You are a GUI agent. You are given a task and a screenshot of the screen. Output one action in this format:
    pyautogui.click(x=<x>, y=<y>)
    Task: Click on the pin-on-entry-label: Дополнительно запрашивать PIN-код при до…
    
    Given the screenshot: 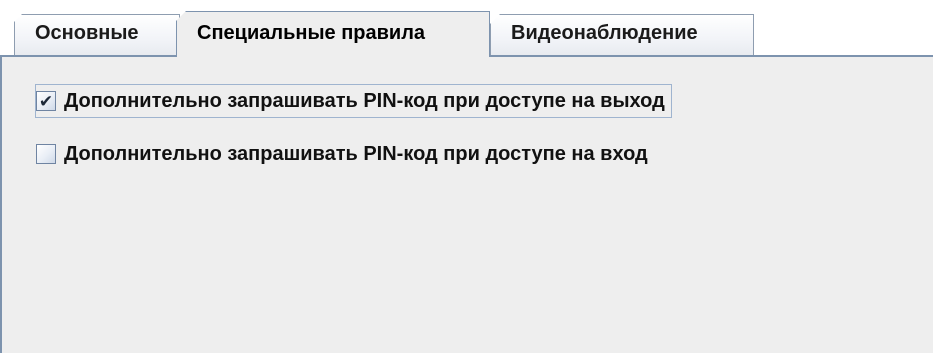 What is the action you would take?
    pyautogui.click(x=356, y=154)
    